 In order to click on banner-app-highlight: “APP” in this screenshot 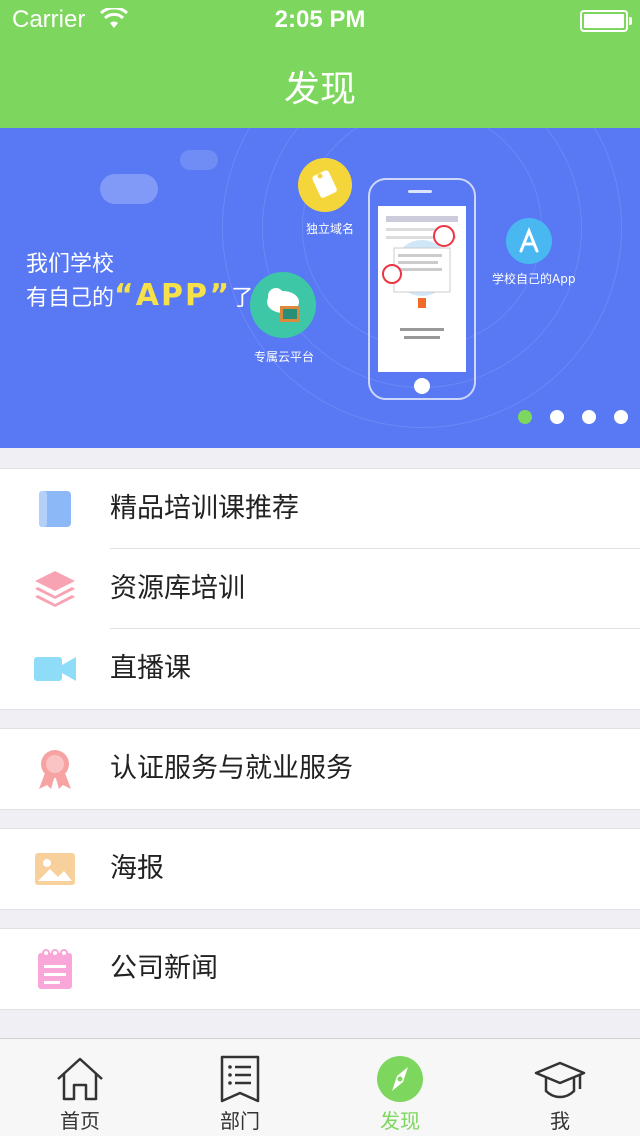, I will do `click(173, 295)`.